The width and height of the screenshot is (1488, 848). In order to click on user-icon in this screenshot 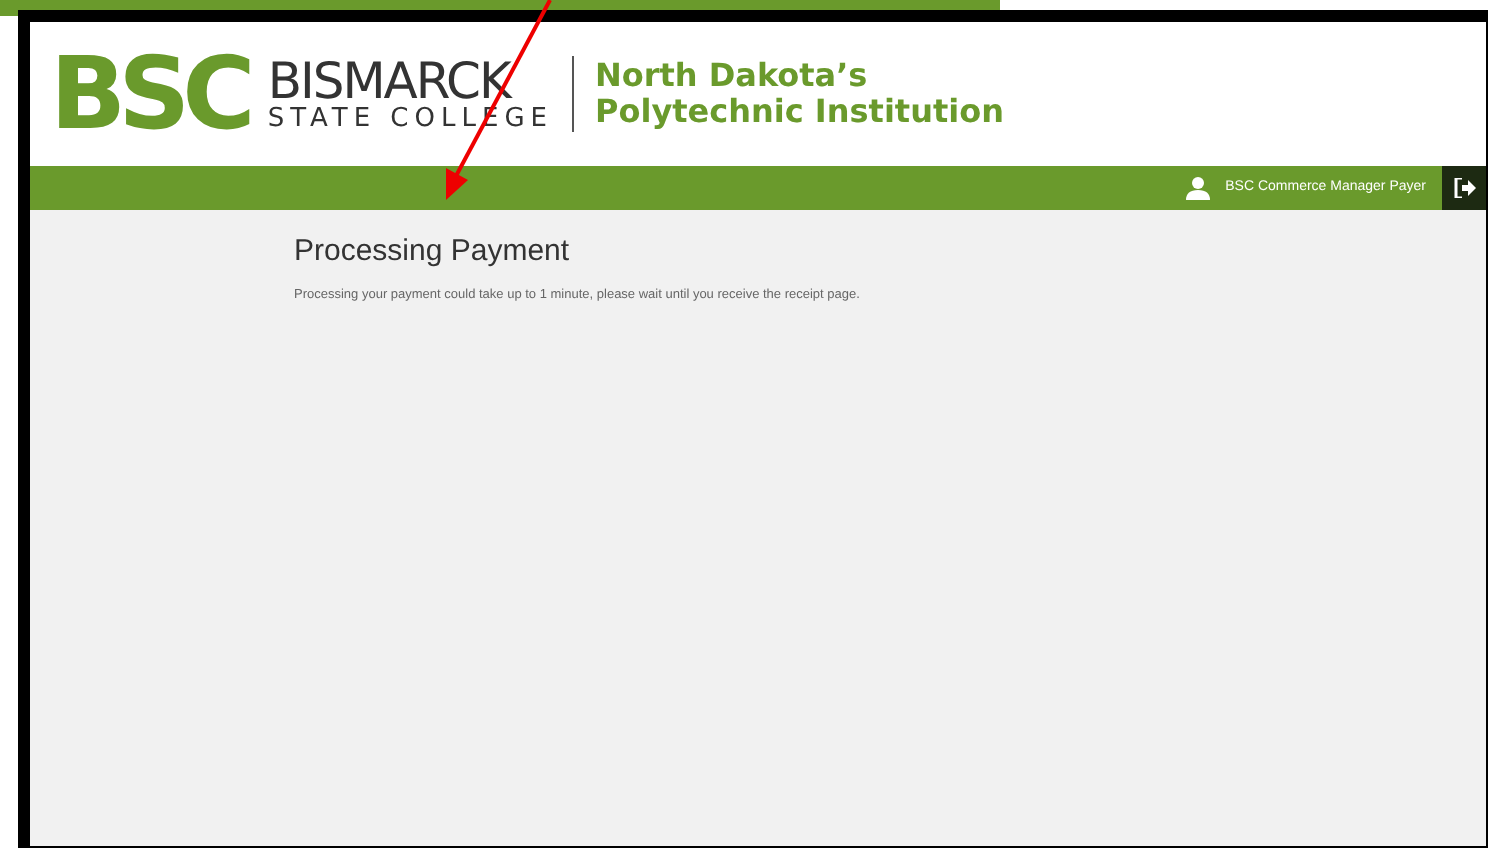, I will do `click(1197, 188)`.